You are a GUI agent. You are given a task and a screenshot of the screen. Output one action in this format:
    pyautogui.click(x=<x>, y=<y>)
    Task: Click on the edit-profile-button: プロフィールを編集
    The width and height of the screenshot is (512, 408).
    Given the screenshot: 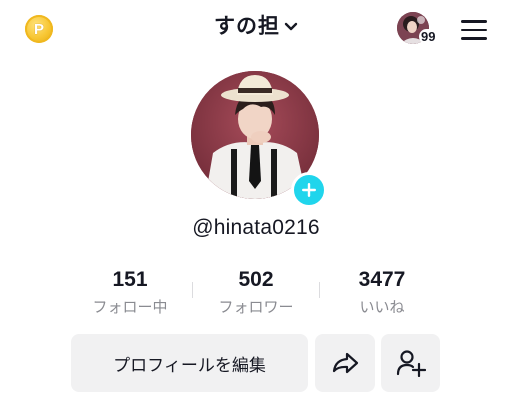 What is the action you would take?
    pyautogui.click(x=189, y=363)
    